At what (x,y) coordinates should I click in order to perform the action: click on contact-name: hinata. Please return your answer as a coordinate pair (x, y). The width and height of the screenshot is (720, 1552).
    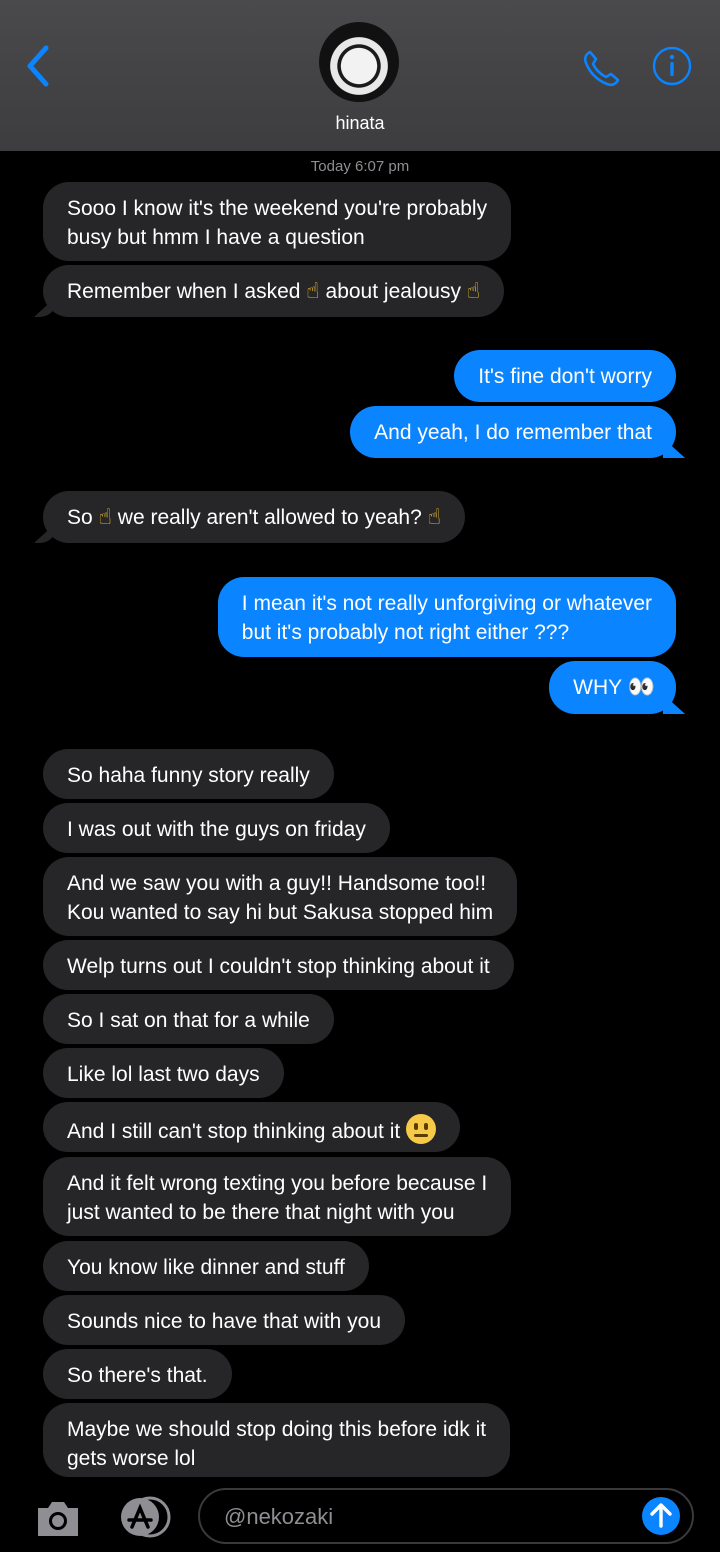
    Looking at the image, I should click on (360, 123).